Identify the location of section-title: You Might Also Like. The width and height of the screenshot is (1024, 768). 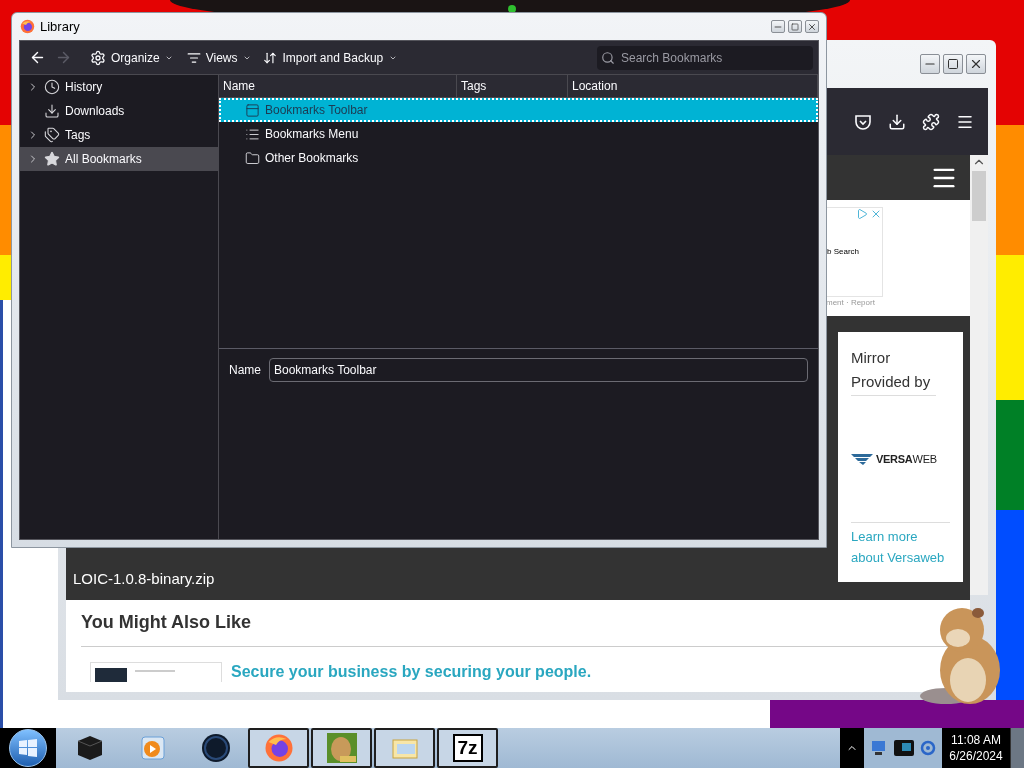
(166, 622).